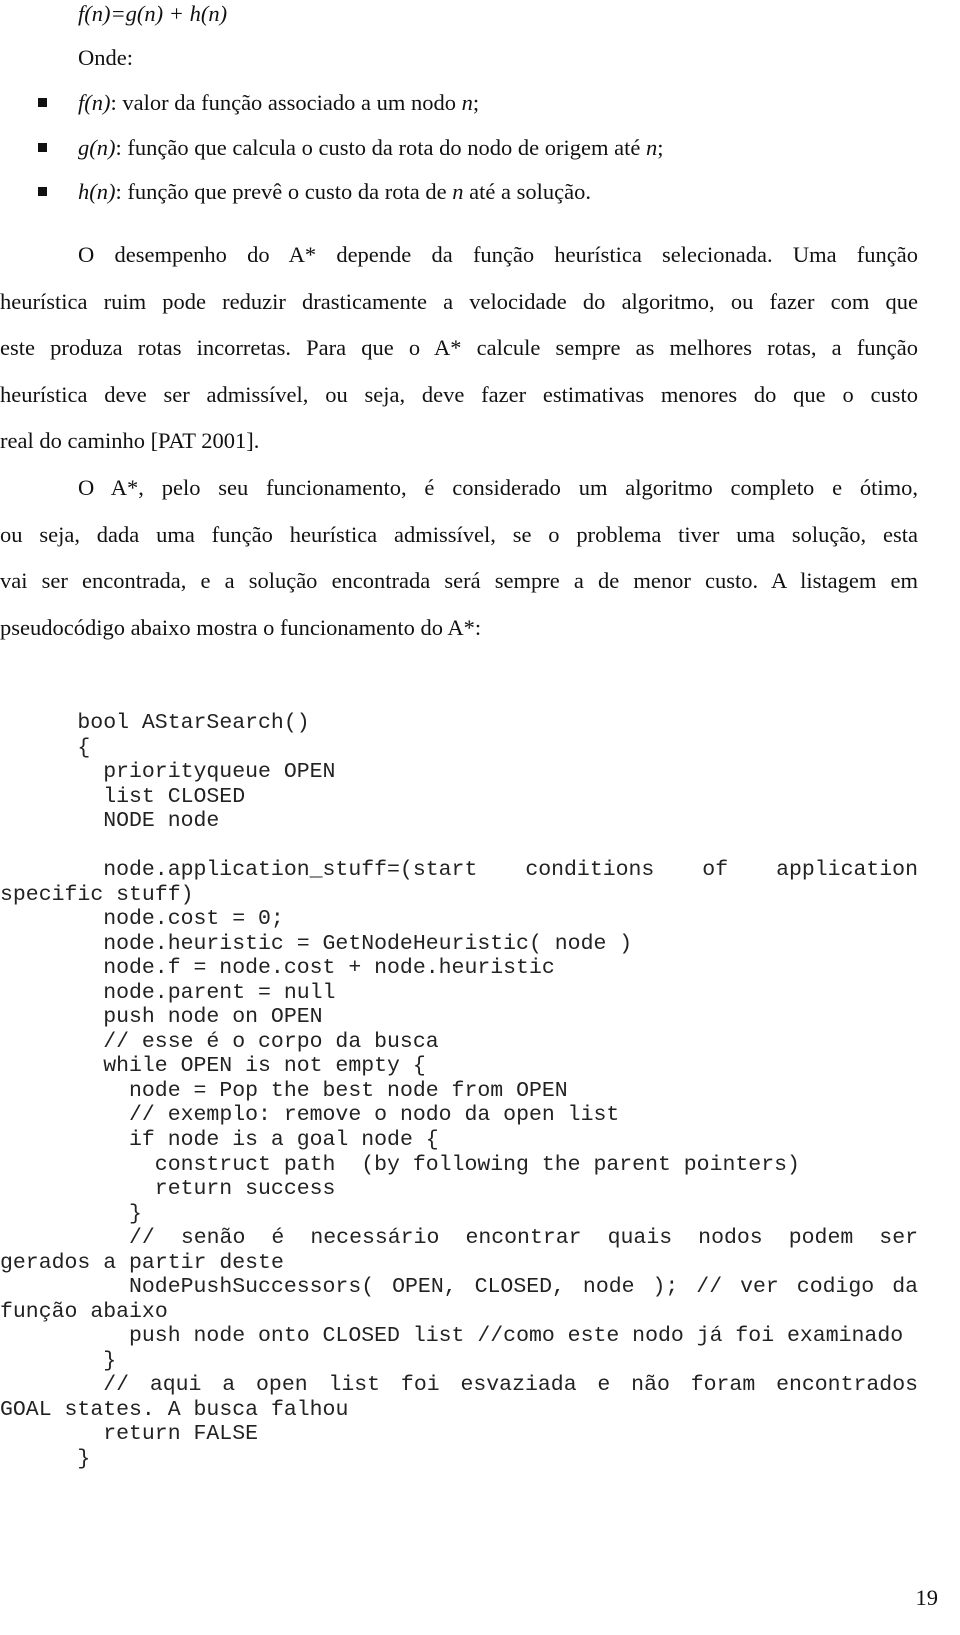  Describe the element at coordinates (97, 191) in the screenshot. I see `term: h(n)` at that location.